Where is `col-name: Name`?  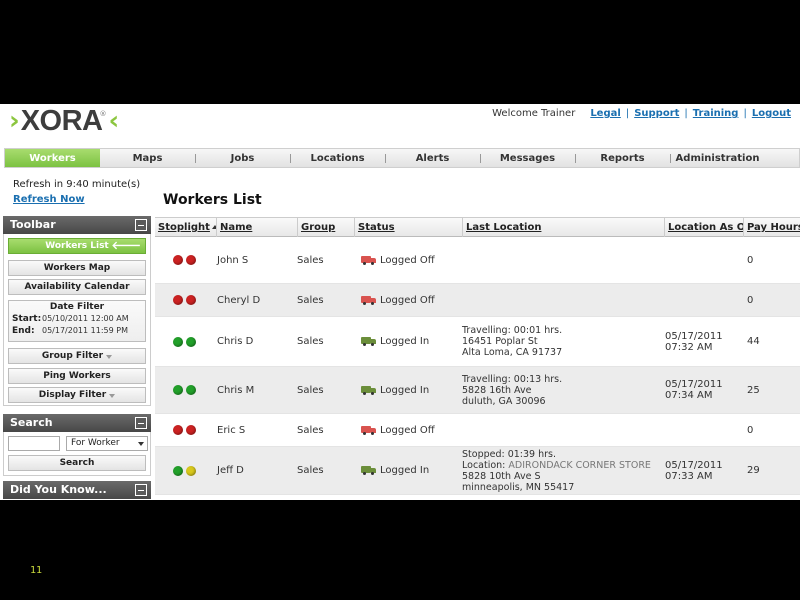
col-name: Name is located at coordinates (256, 227).